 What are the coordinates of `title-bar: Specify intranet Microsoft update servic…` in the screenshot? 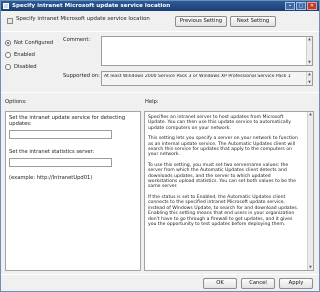 It's located at (160, 6).